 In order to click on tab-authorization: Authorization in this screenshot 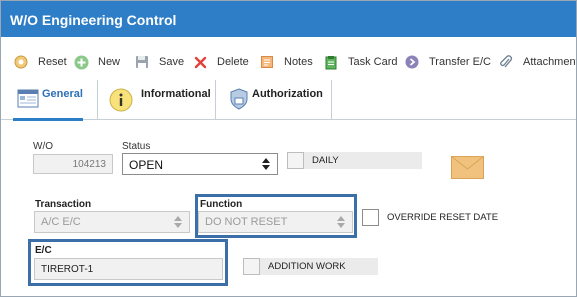, I will do `click(276, 100)`.